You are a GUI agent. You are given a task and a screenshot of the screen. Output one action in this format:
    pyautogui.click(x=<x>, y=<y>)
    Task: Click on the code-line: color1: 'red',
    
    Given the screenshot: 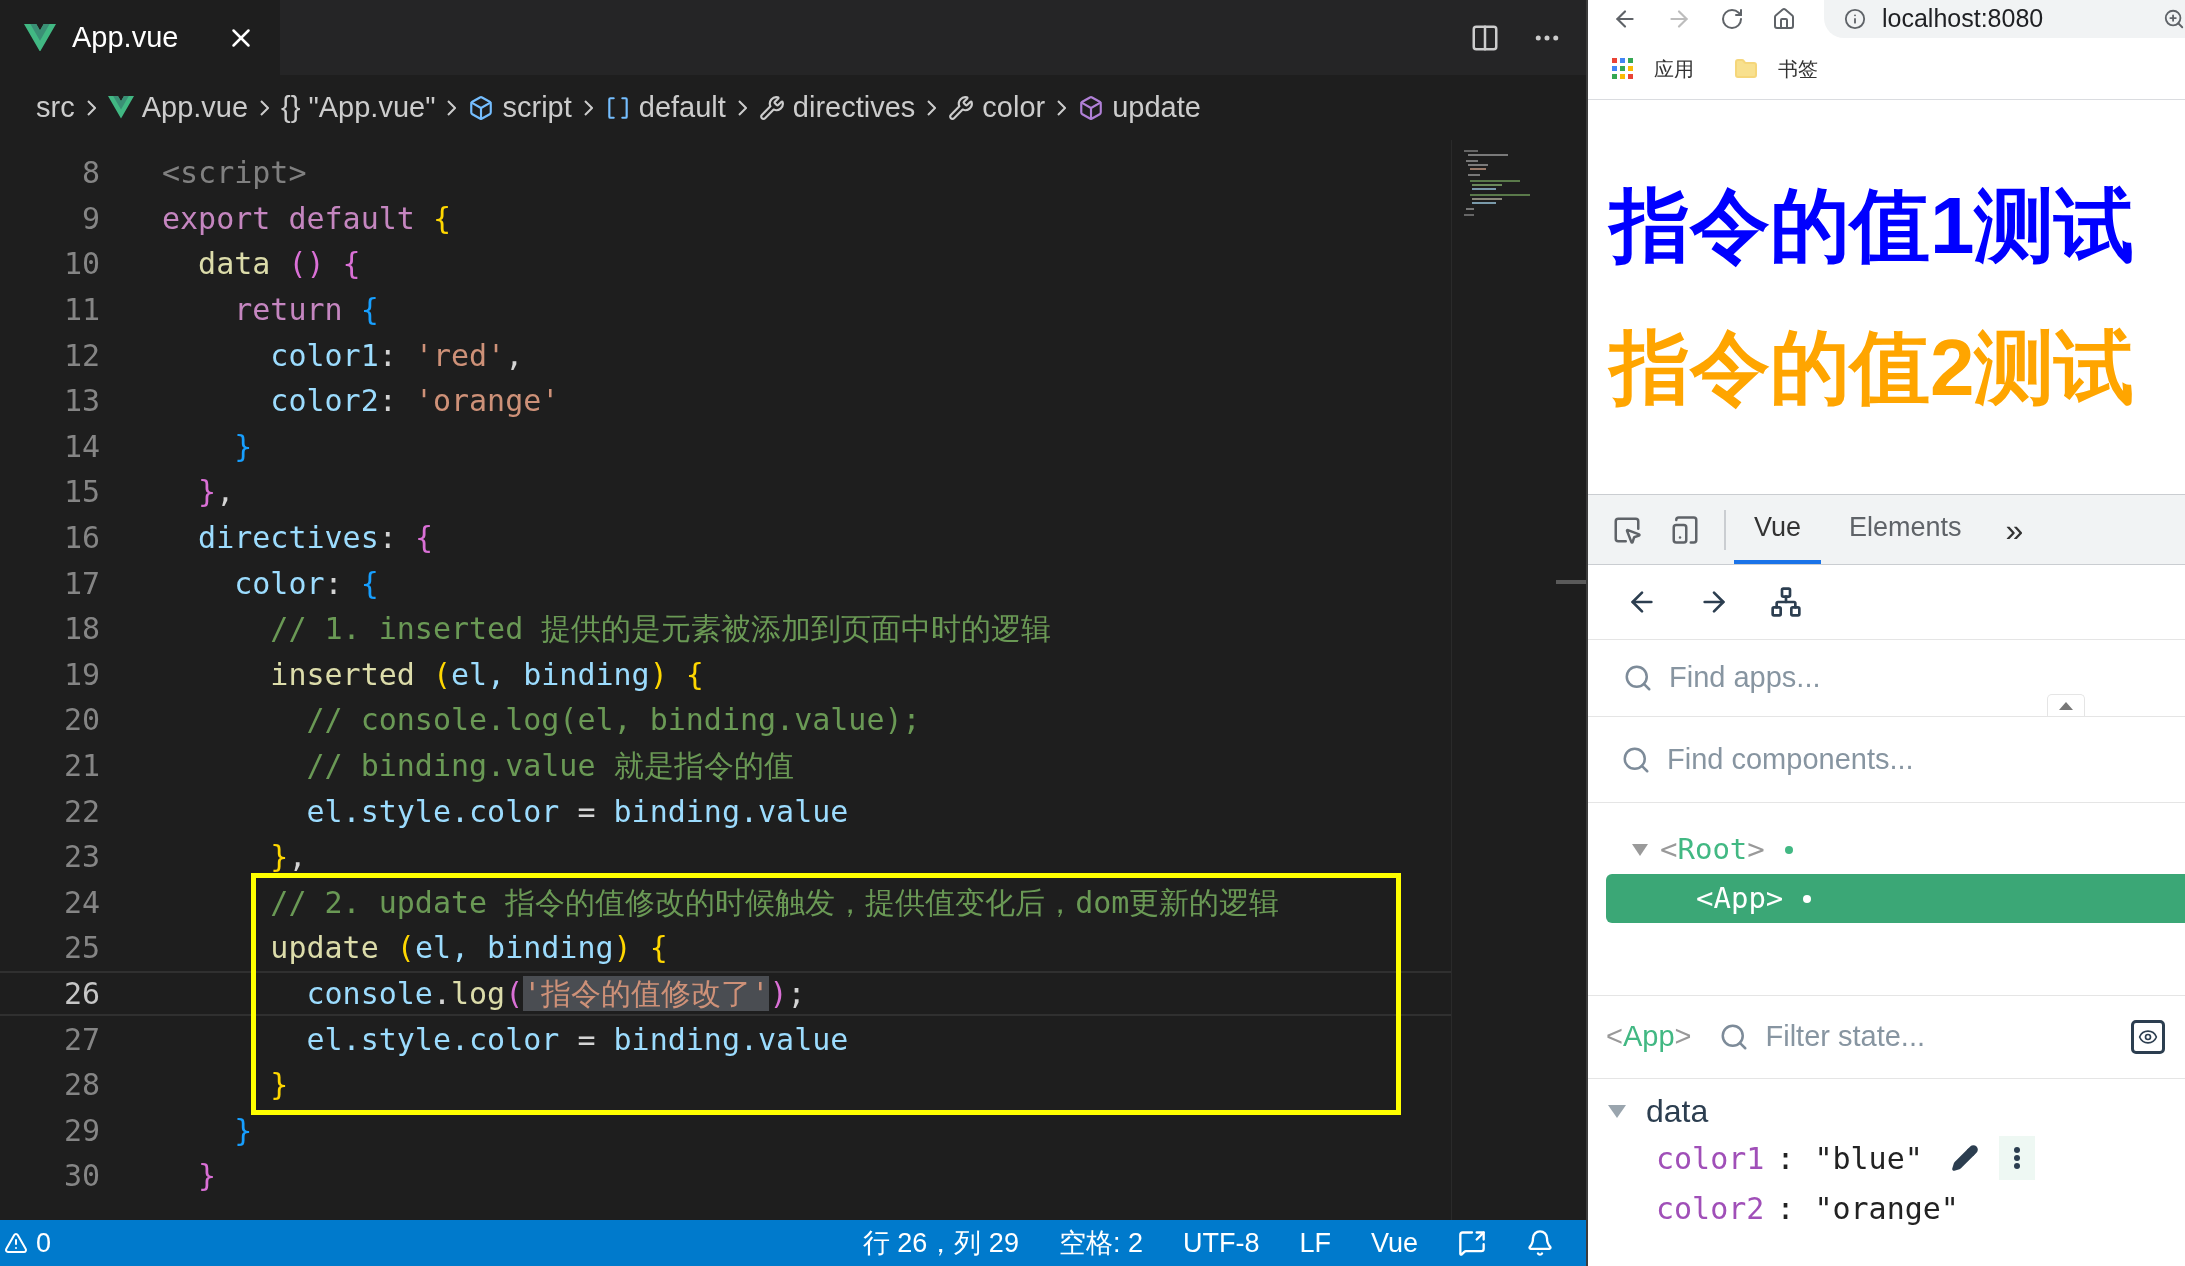 What is the action you would take?
    pyautogui.click(x=396, y=355)
    